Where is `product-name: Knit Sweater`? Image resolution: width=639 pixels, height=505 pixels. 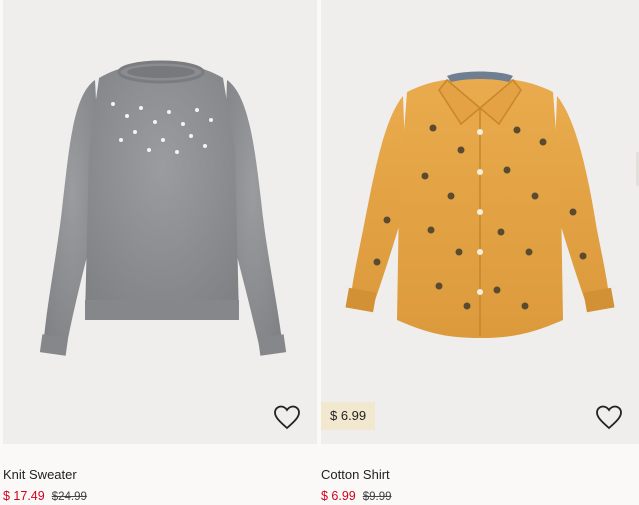 product-name: Knit Sweater is located at coordinates (40, 474).